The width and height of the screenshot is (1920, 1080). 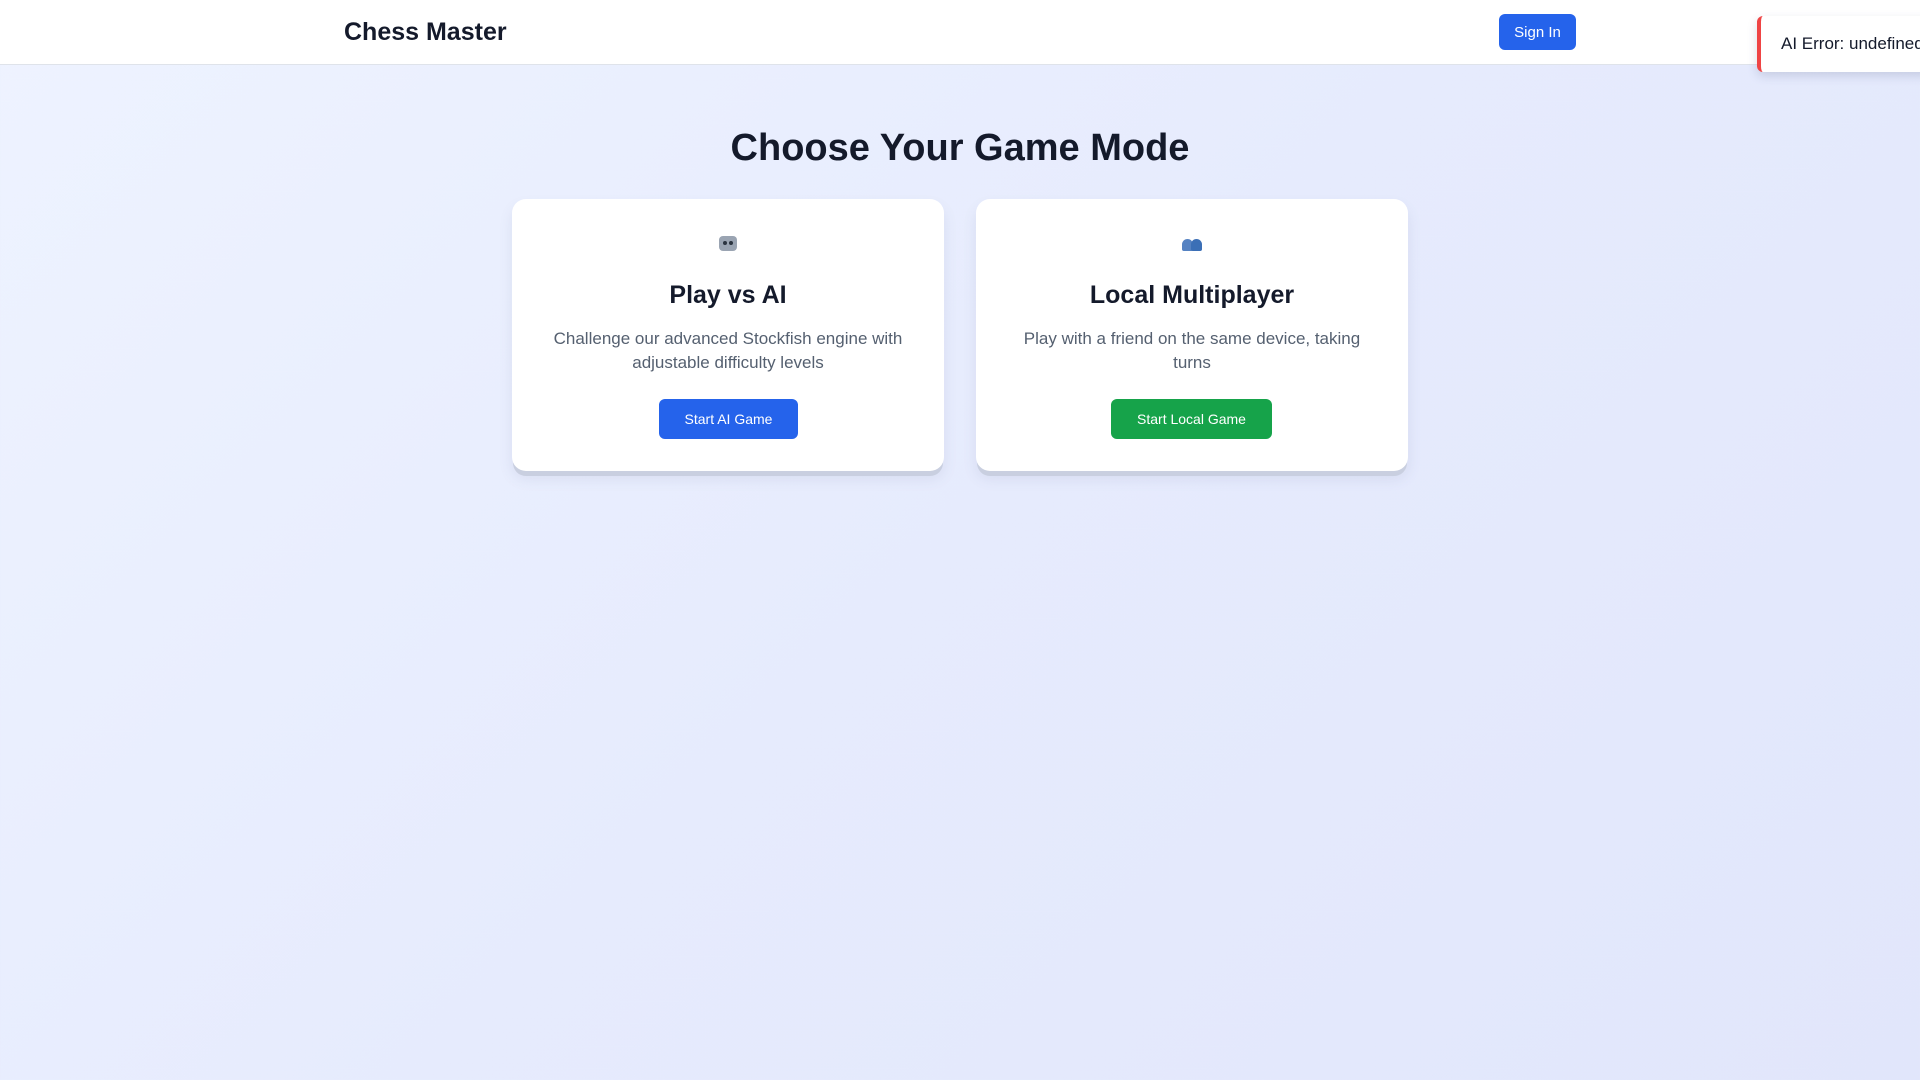 I want to click on people-icon, so click(x=1192, y=243).